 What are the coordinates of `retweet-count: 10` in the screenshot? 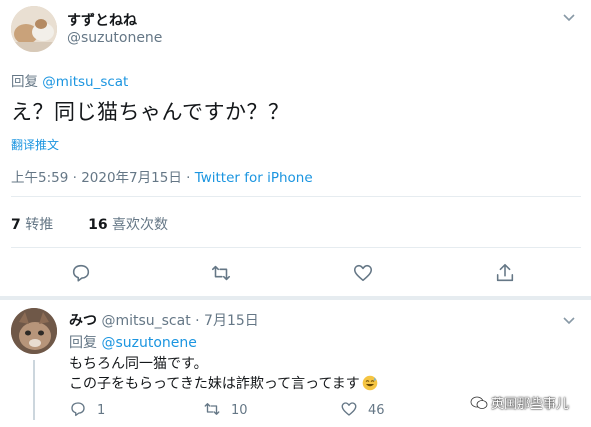 It's located at (239, 410).